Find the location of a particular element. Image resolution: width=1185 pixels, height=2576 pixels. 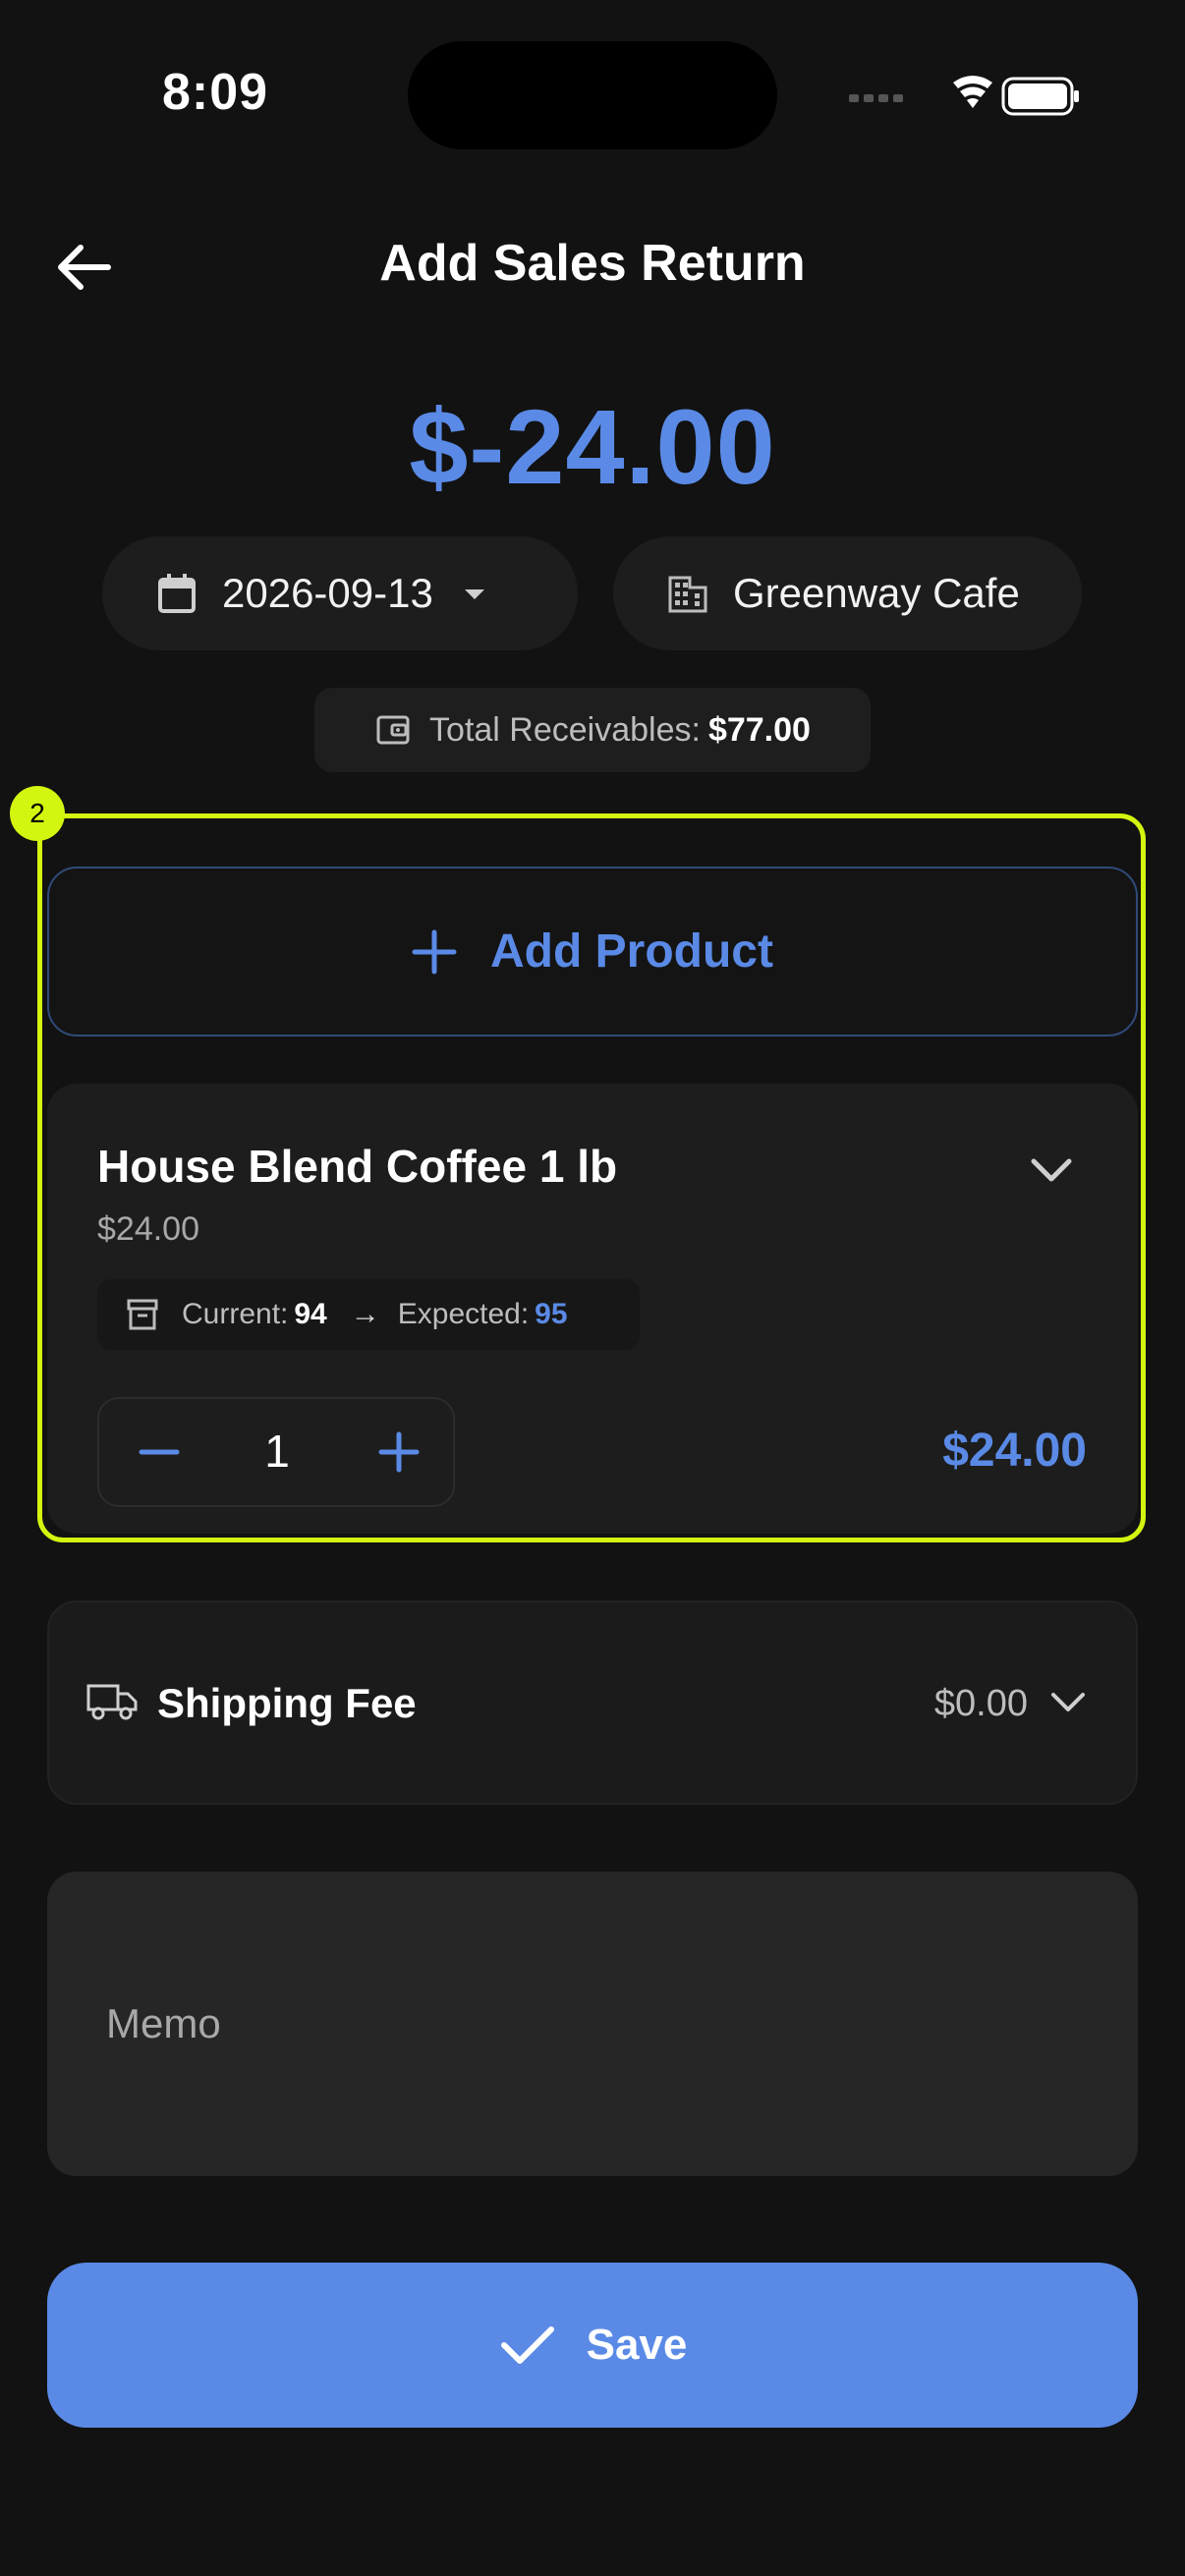

quantity-value: 1 is located at coordinates (277, 1451).